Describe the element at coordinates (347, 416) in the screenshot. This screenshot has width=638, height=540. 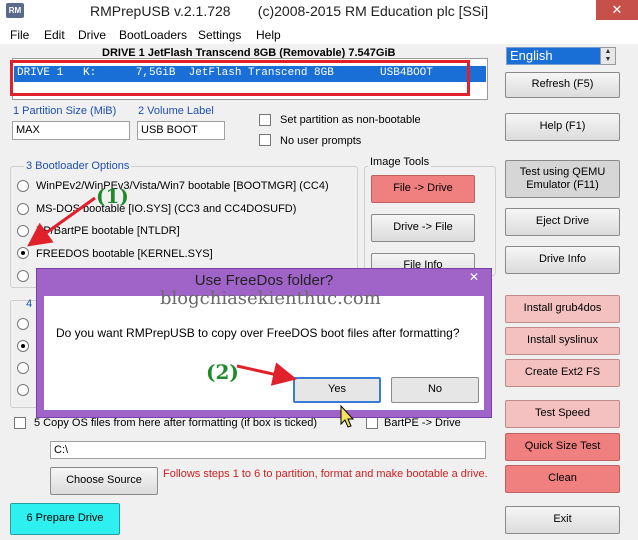
I see `mouse-cursor-icon` at that location.